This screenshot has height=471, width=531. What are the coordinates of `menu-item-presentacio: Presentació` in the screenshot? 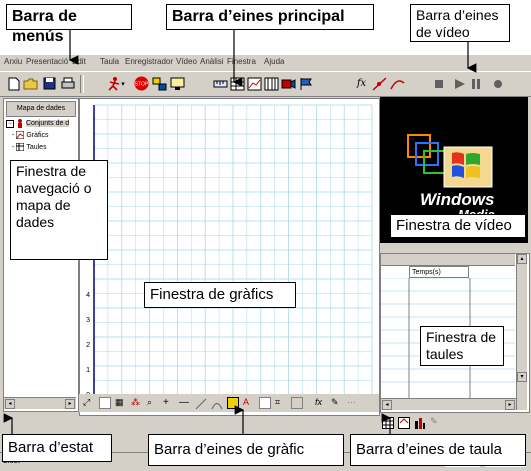 It's located at (47, 61).